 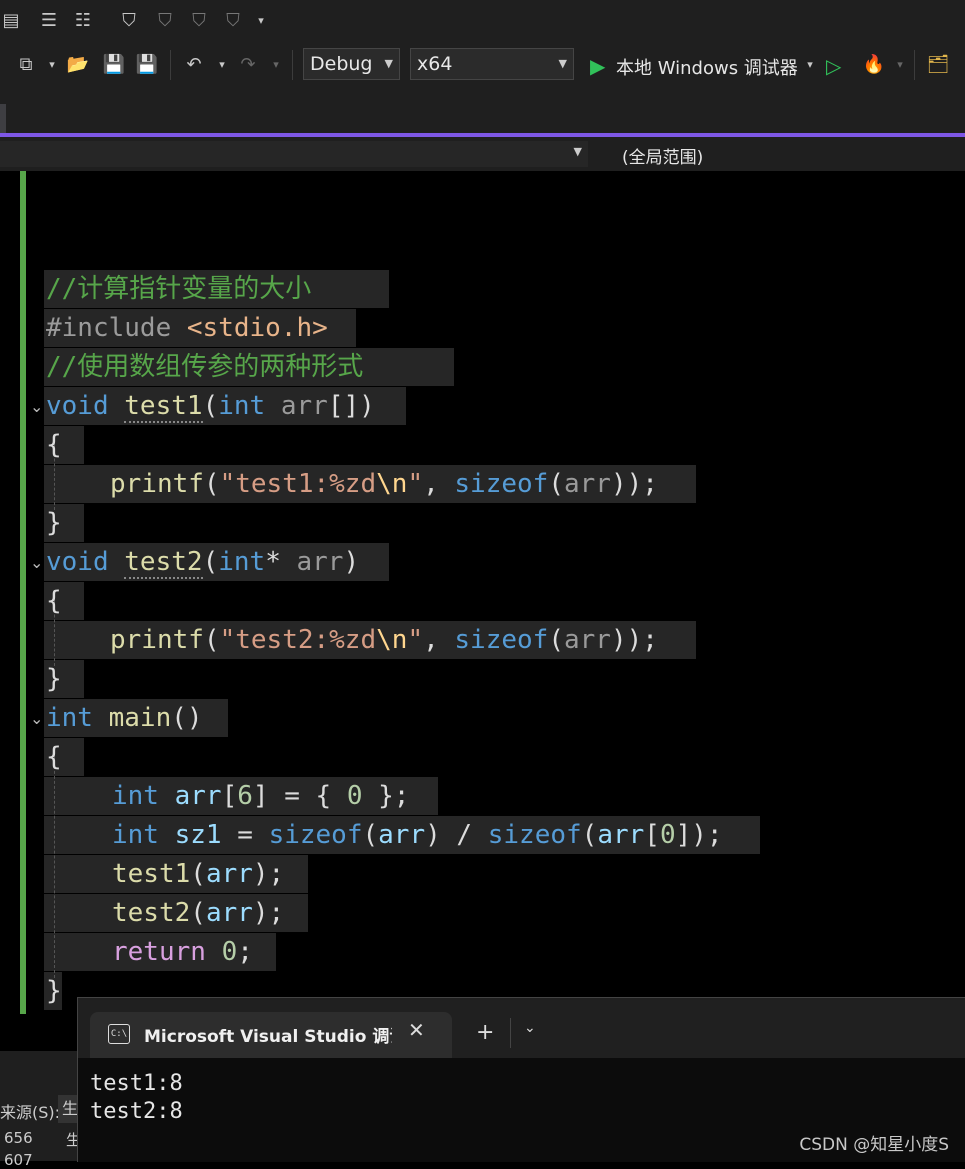 I want to click on configuration-value: Debug, so click(x=341, y=64).